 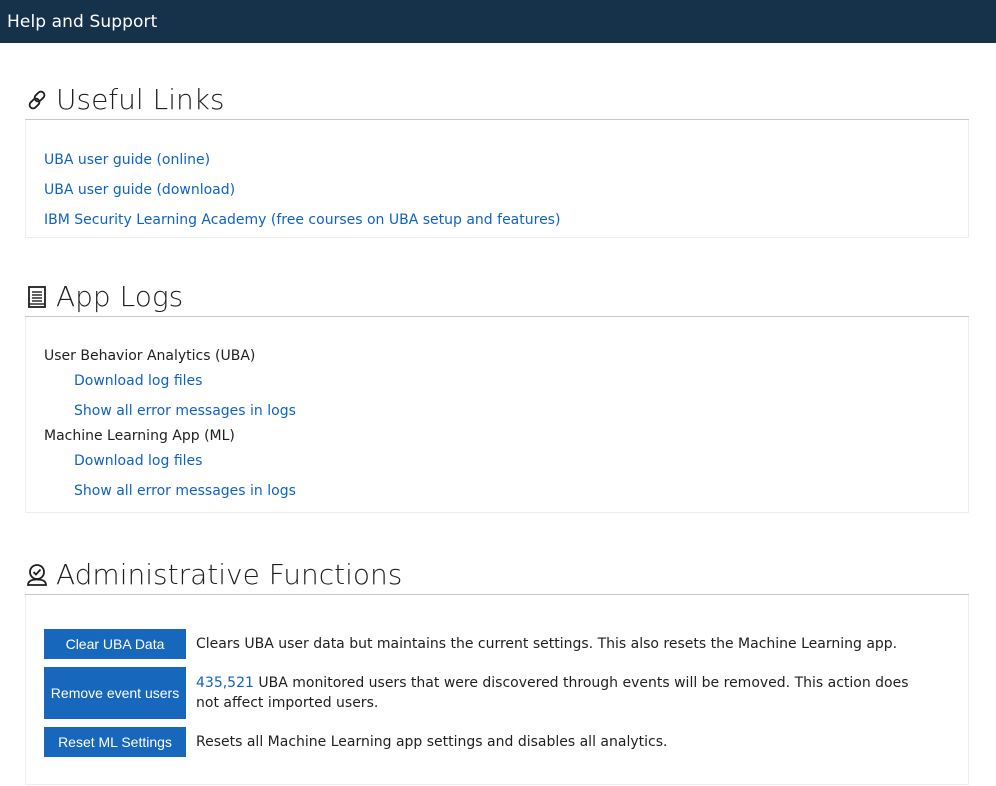 What do you see at coordinates (150, 356) in the screenshot?
I see `log-group-title: User Behavior Analytics (UBA)` at bounding box center [150, 356].